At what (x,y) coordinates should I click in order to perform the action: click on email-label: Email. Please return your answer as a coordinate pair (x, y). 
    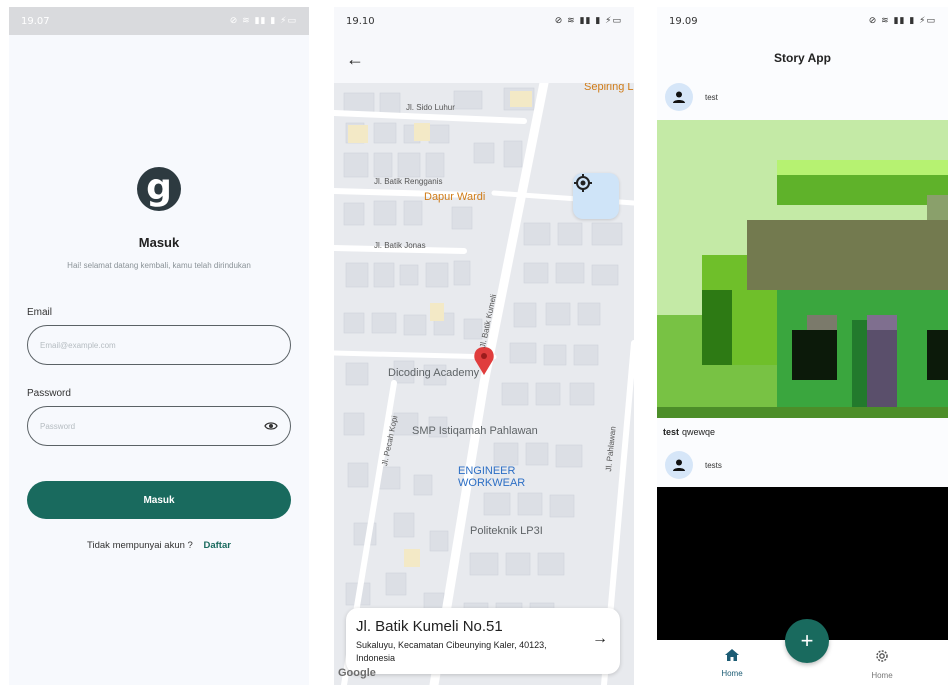
    Looking at the image, I should click on (40, 312).